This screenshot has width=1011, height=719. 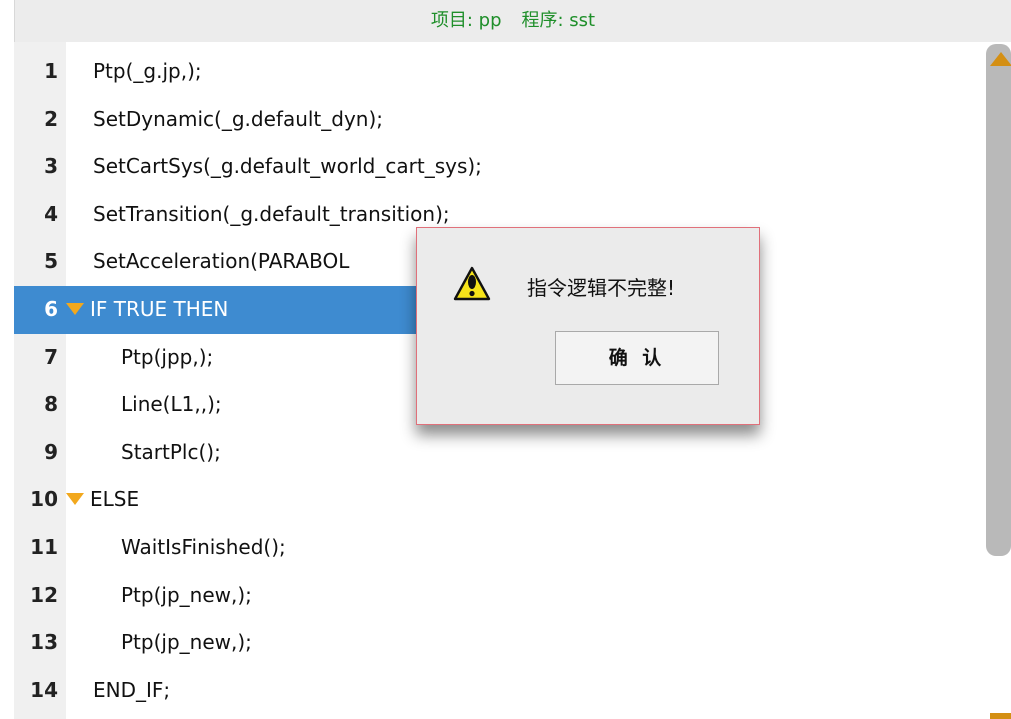 What do you see at coordinates (500, 167) in the screenshot?
I see `code-line-3: 3 SetCartSys(_g.default_world_cart_sys);` at bounding box center [500, 167].